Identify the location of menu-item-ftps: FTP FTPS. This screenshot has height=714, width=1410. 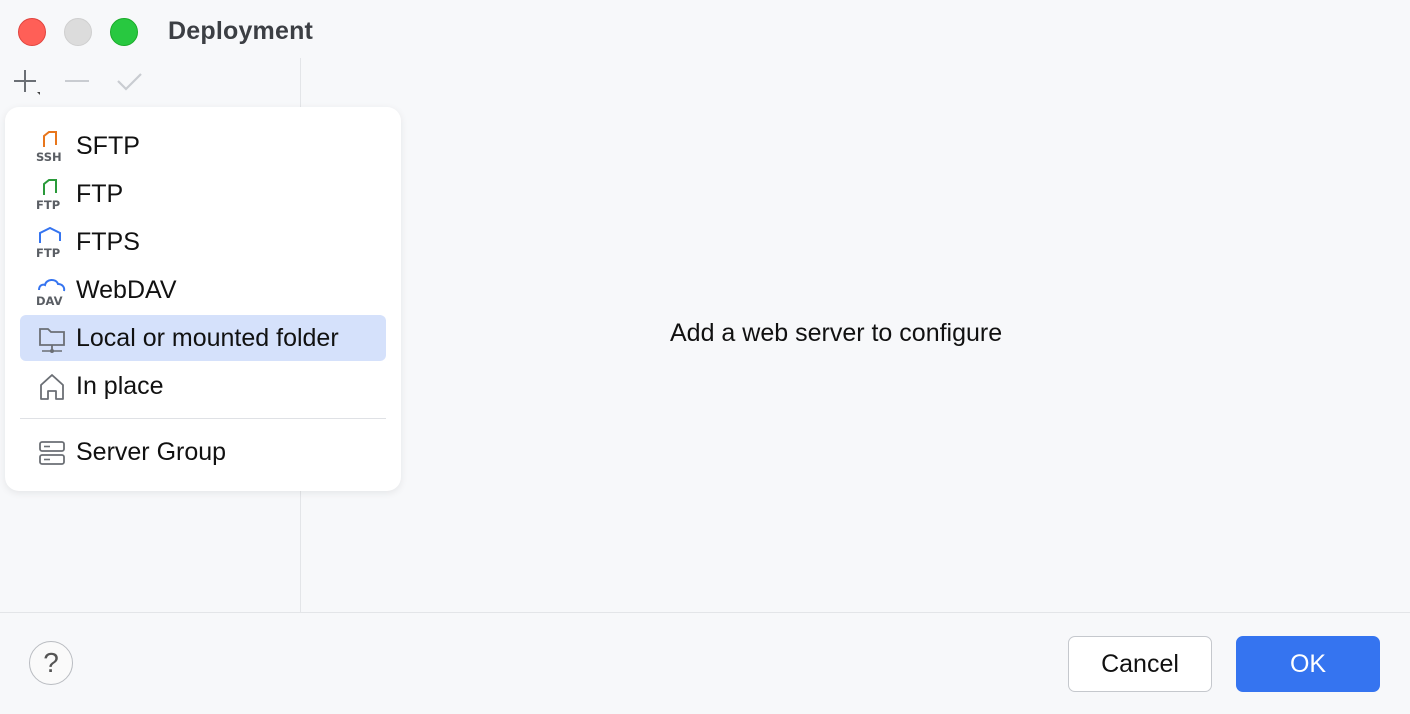
(203, 242).